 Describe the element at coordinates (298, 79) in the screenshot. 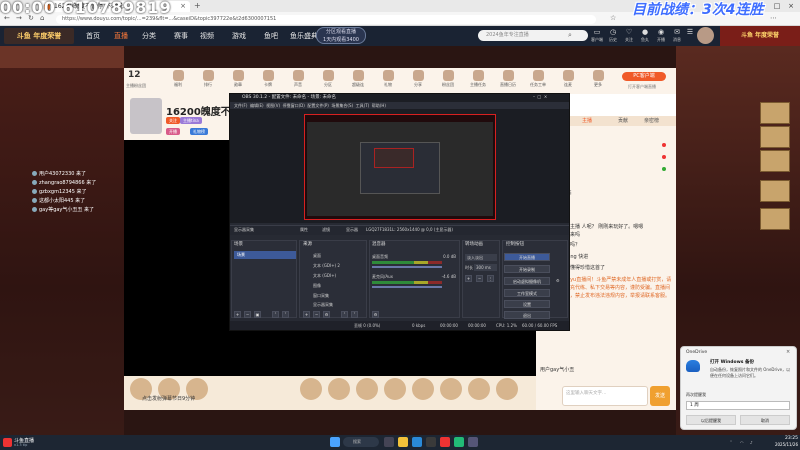

I see `tool-sound: 声音` at that location.